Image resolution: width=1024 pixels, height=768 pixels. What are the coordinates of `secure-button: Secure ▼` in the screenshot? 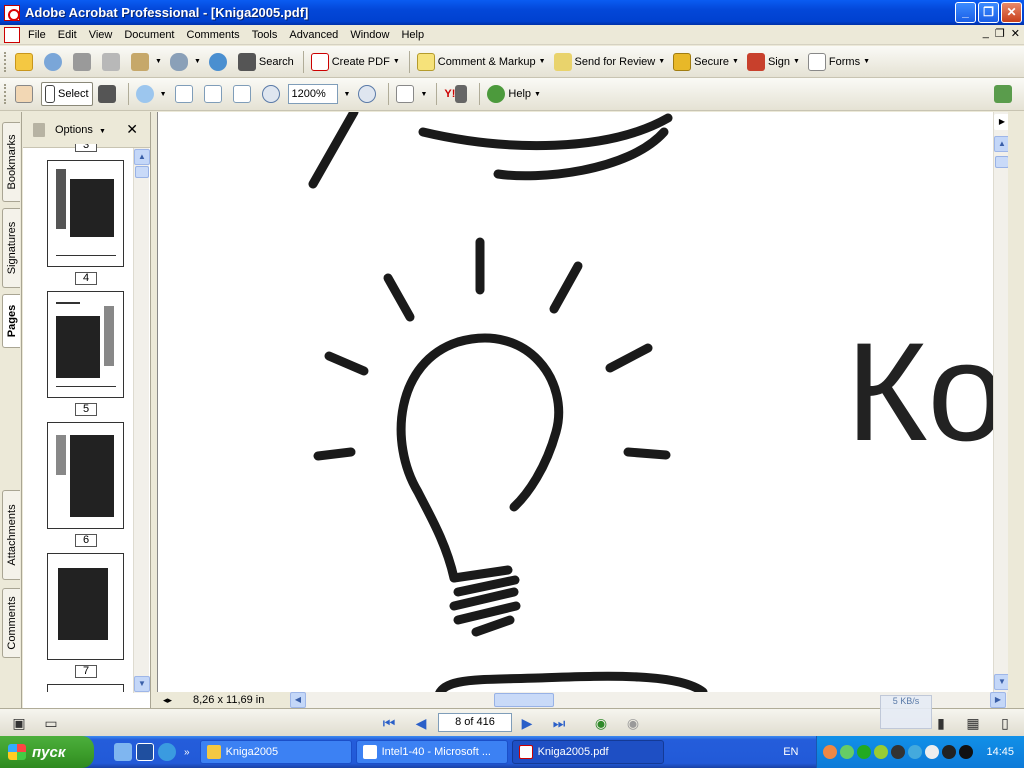 It's located at (706, 62).